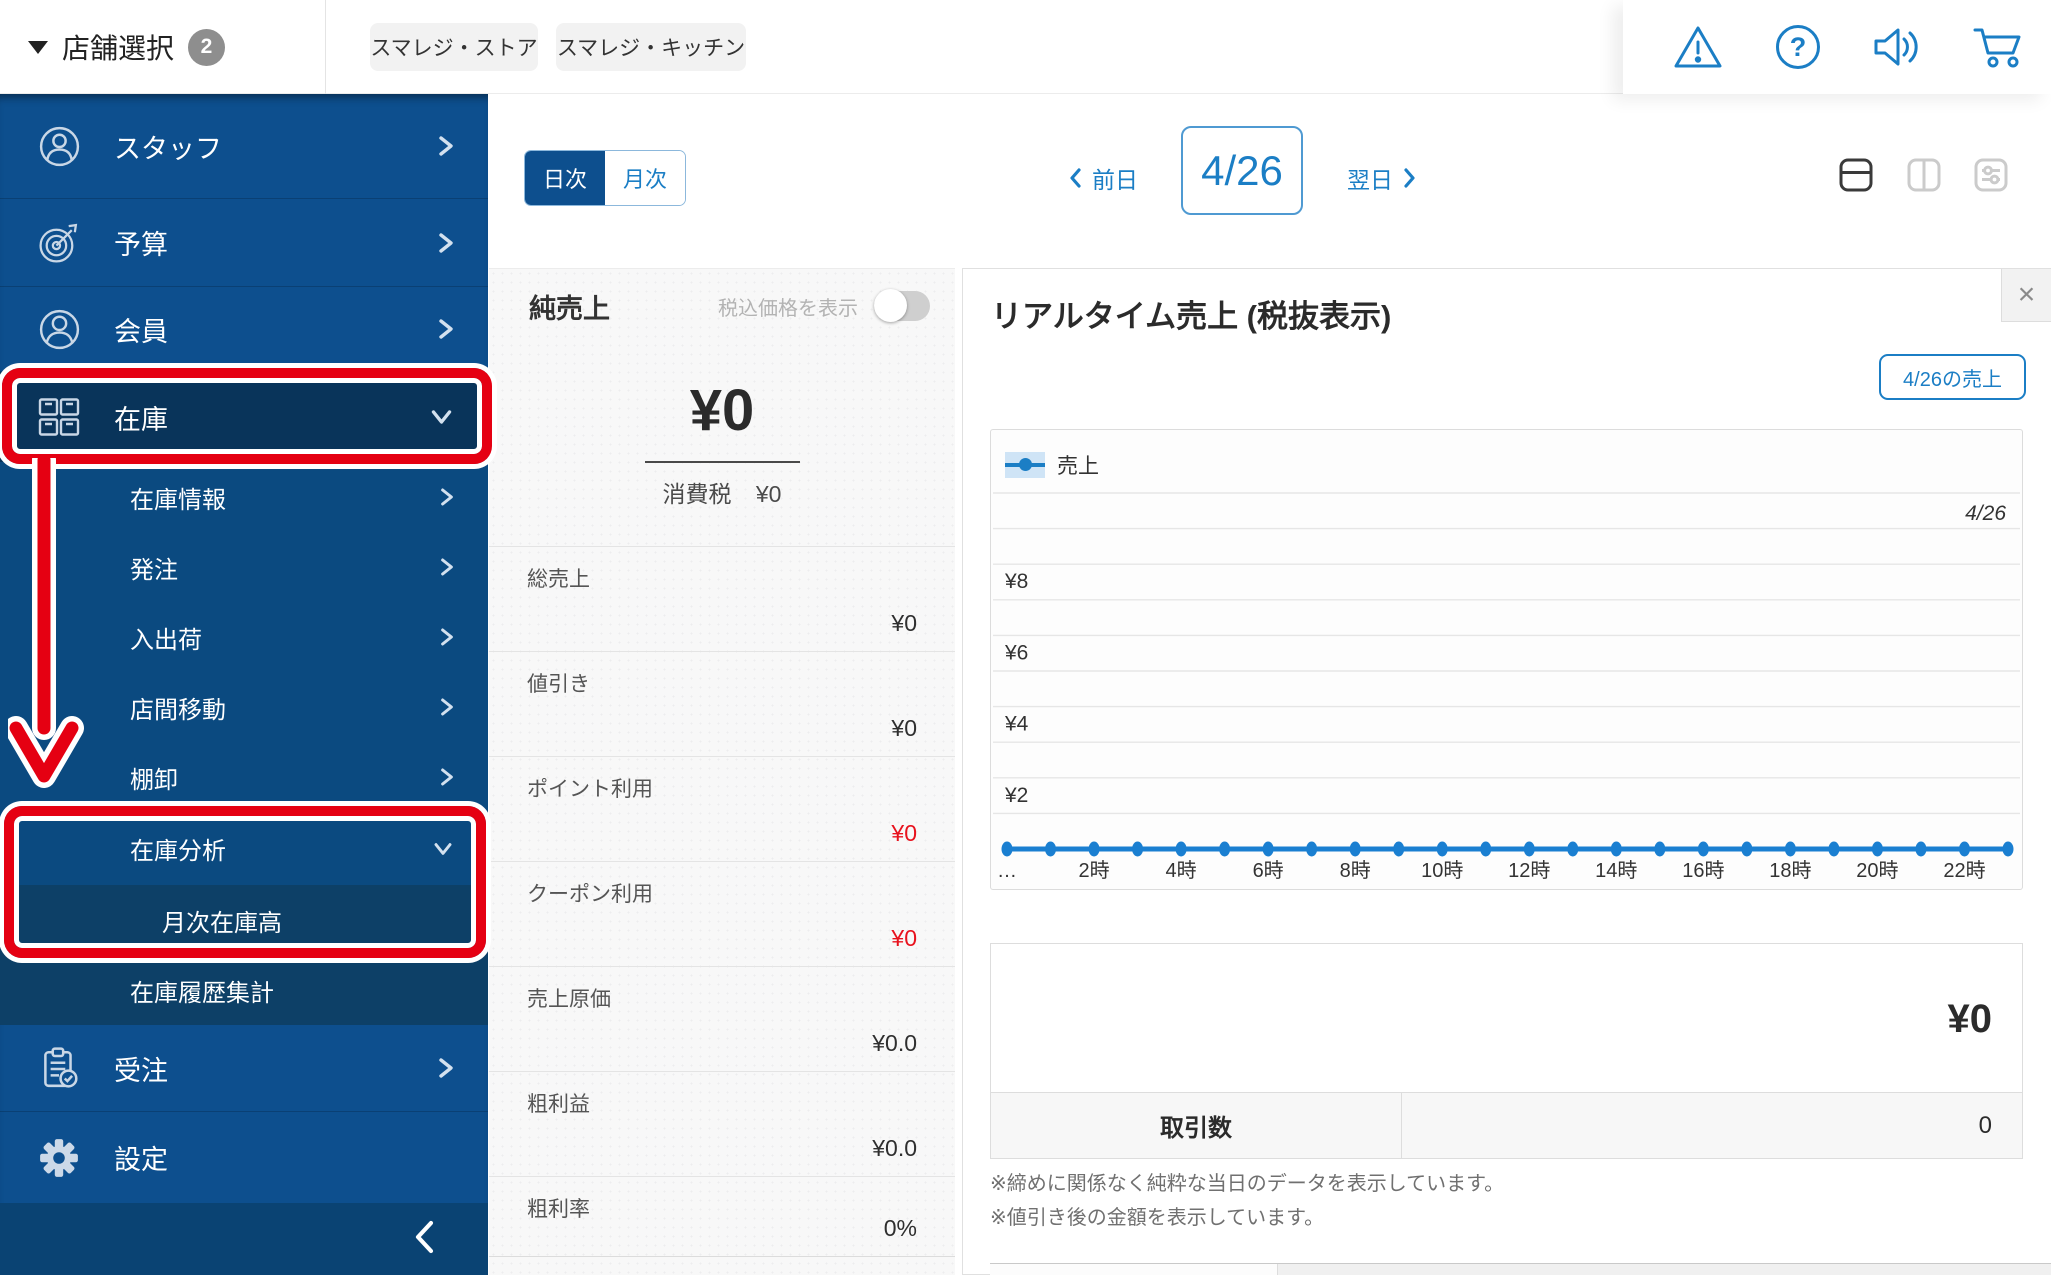  I want to click on svg-text: 20時, so click(1877, 870).